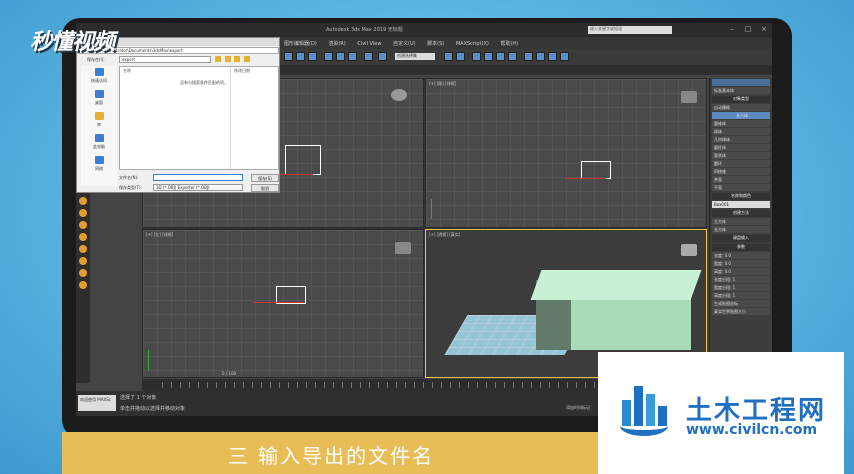 The height and width of the screenshot is (474, 854). What do you see at coordinates (99, 121) in the screenshot?
I see `place-library: 库` at bounding box center [99, 121].